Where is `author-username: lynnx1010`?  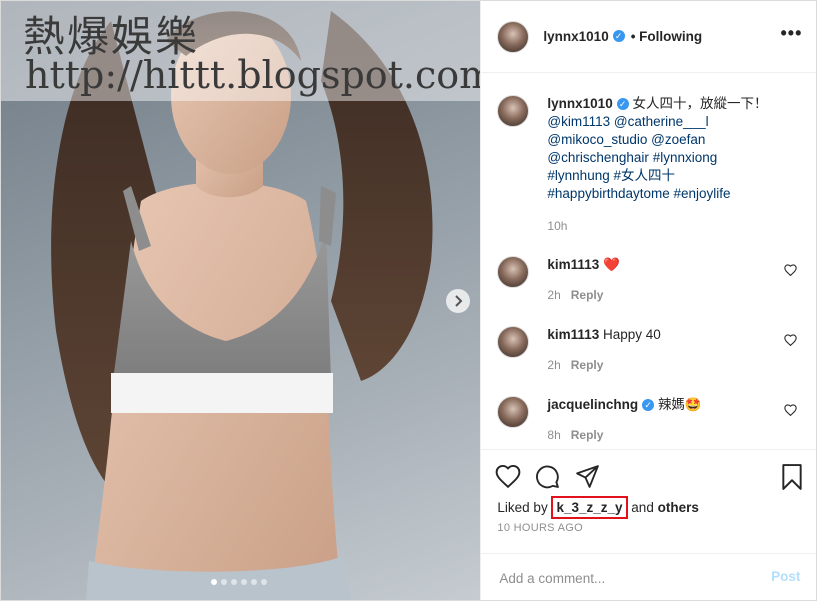
author-username: lynnx1010 is located at coordinates (575, 36).